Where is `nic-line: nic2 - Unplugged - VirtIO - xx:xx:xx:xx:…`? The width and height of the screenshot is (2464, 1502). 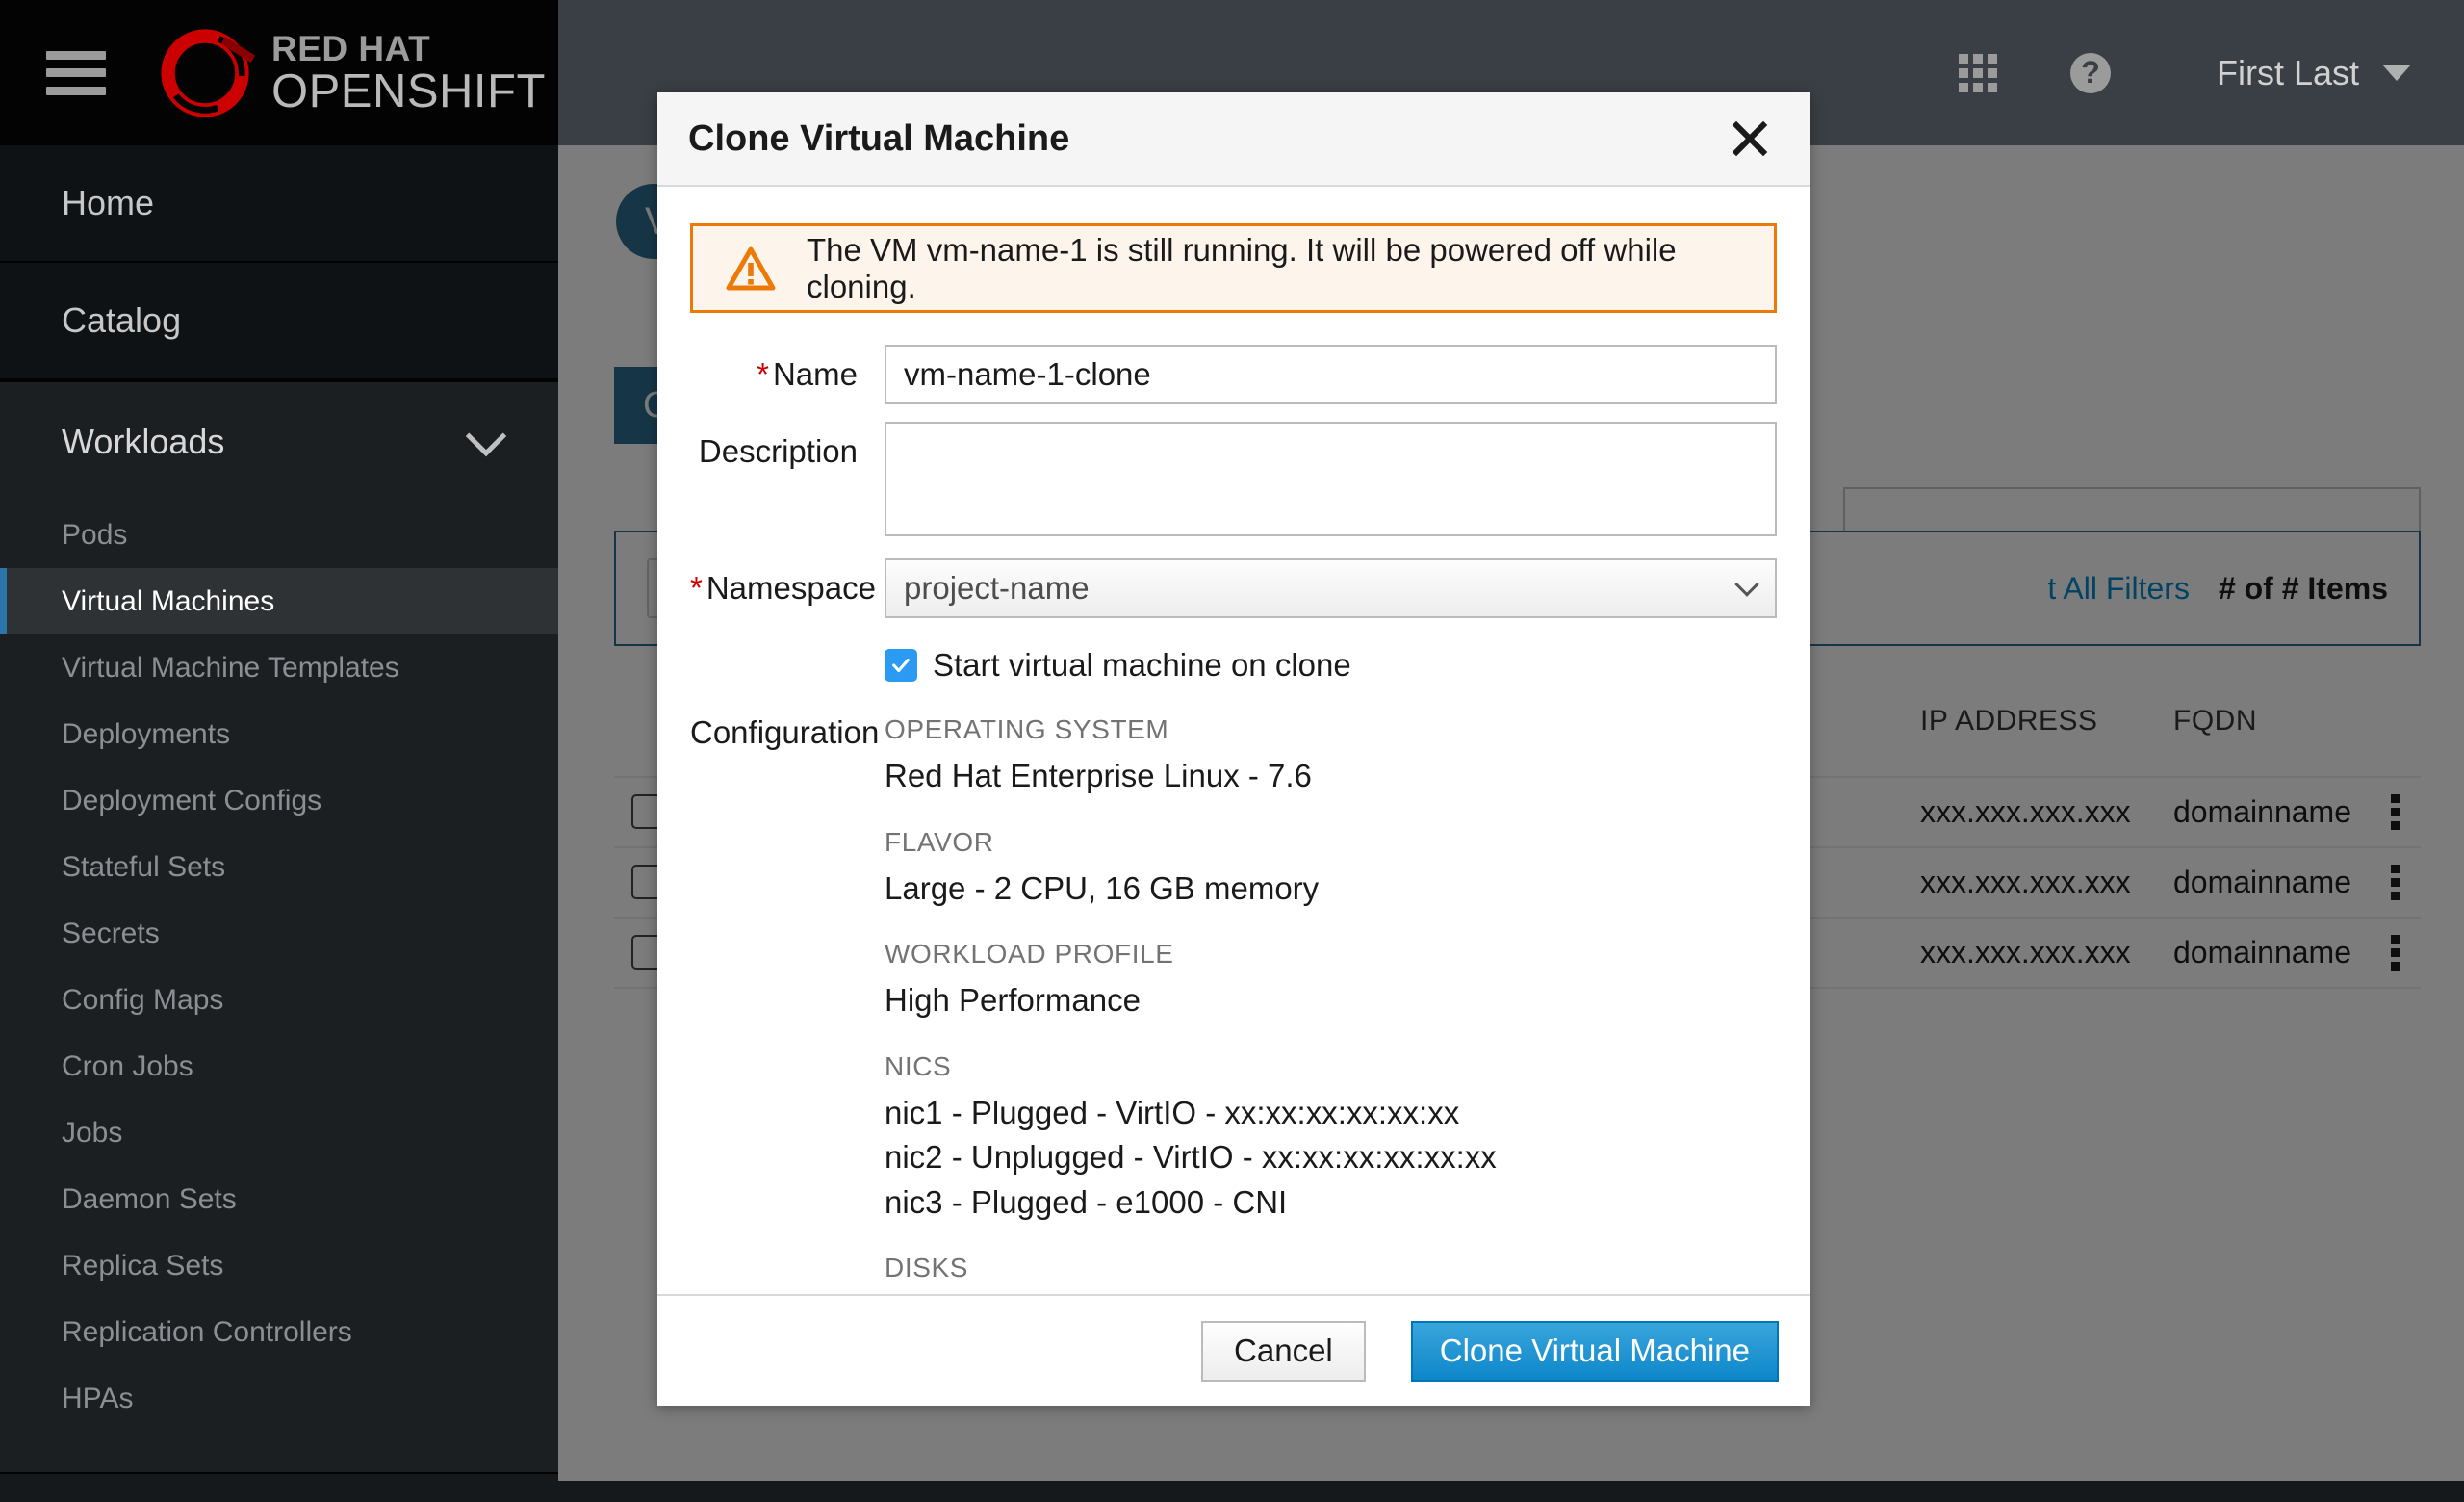 nic-line: nic2 - Unplugged - VirtIO - xx:xx:xx:xx:… is located at coordinates (1191, 1157).